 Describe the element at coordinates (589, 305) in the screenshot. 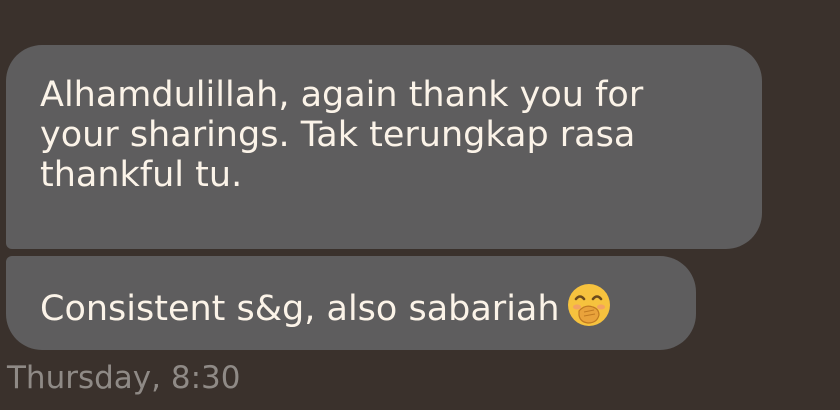

I see `face-with-hand-over-mouth-icon` at that location.